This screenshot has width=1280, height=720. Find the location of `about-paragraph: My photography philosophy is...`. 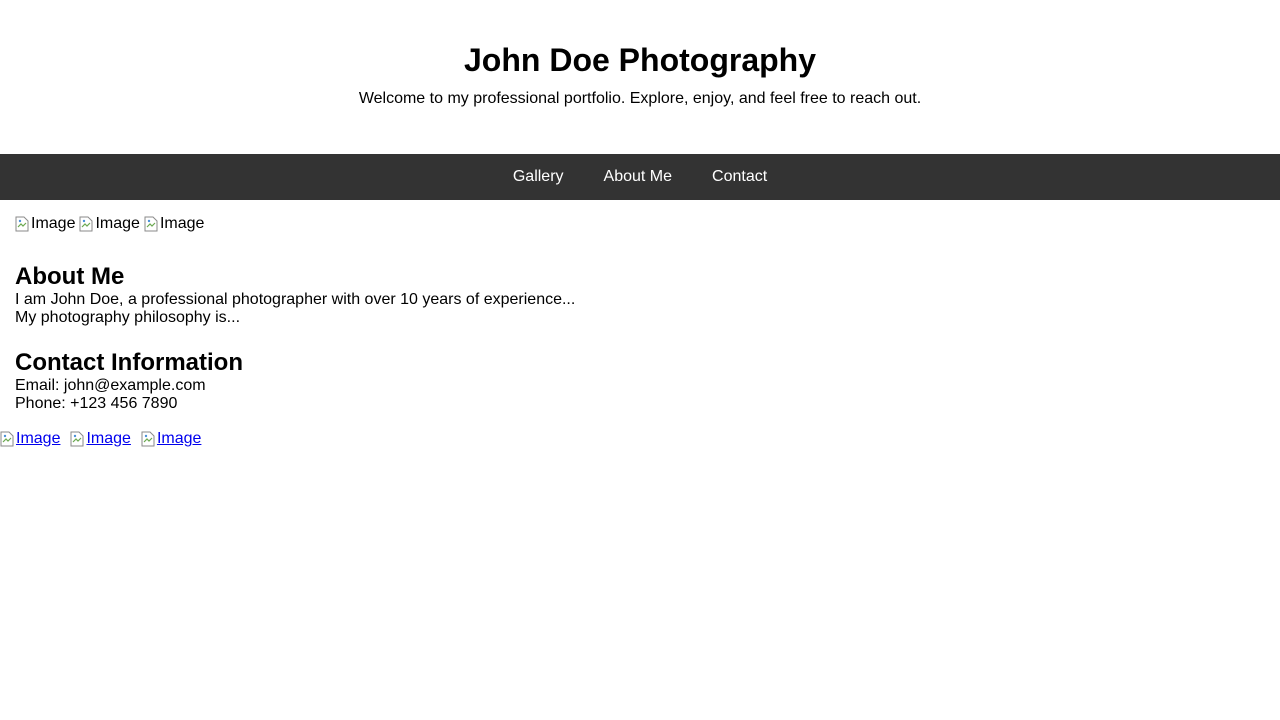

about-paragraph: My photography philosophy is... is located at coordinates (128, 317).